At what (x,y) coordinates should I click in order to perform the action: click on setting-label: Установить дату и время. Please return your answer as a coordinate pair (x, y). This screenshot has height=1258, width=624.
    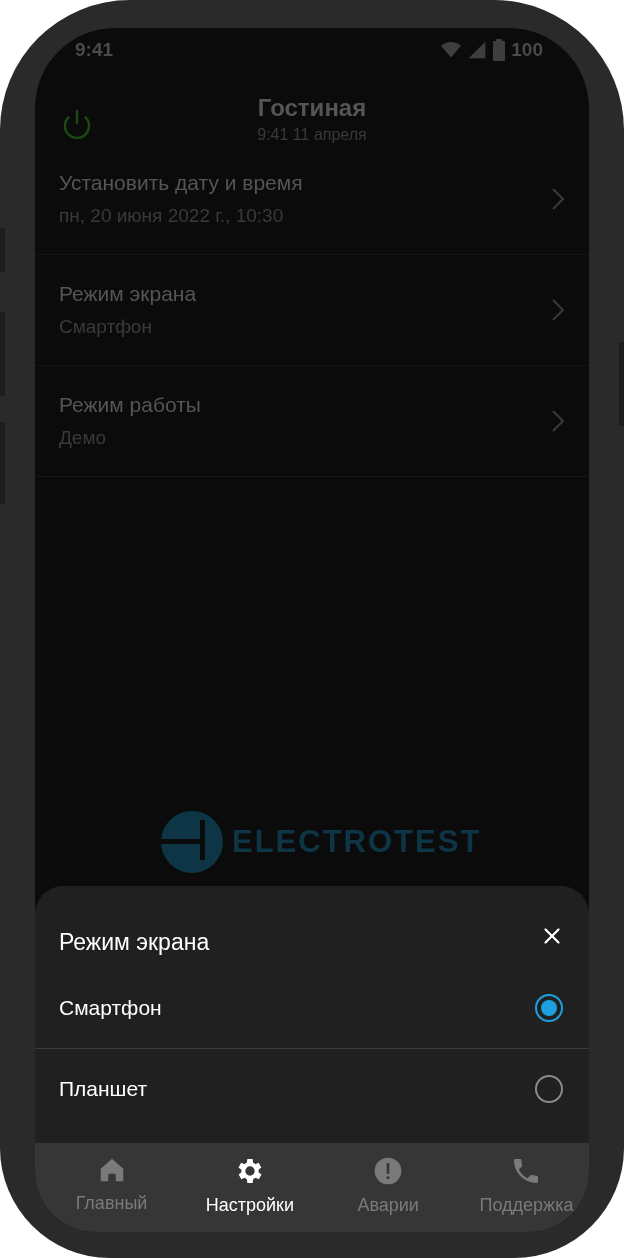
    Looking at the image, I should click on (181, 183).